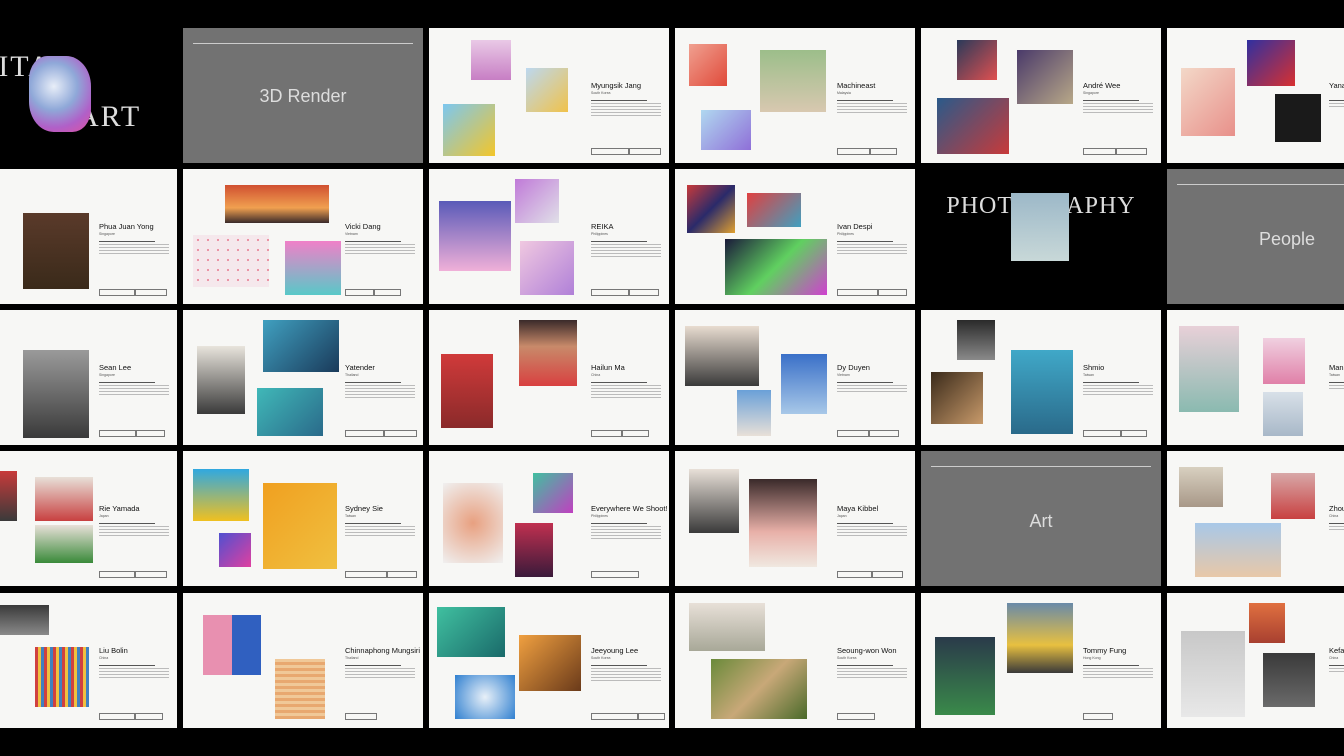 Image resolution: width=1344 pixels, height=756 pixels. Describe the element at coordinates (795, 377) in the screenshot. I see `slide-artist: Dy Duyen Vietnam` at that location.